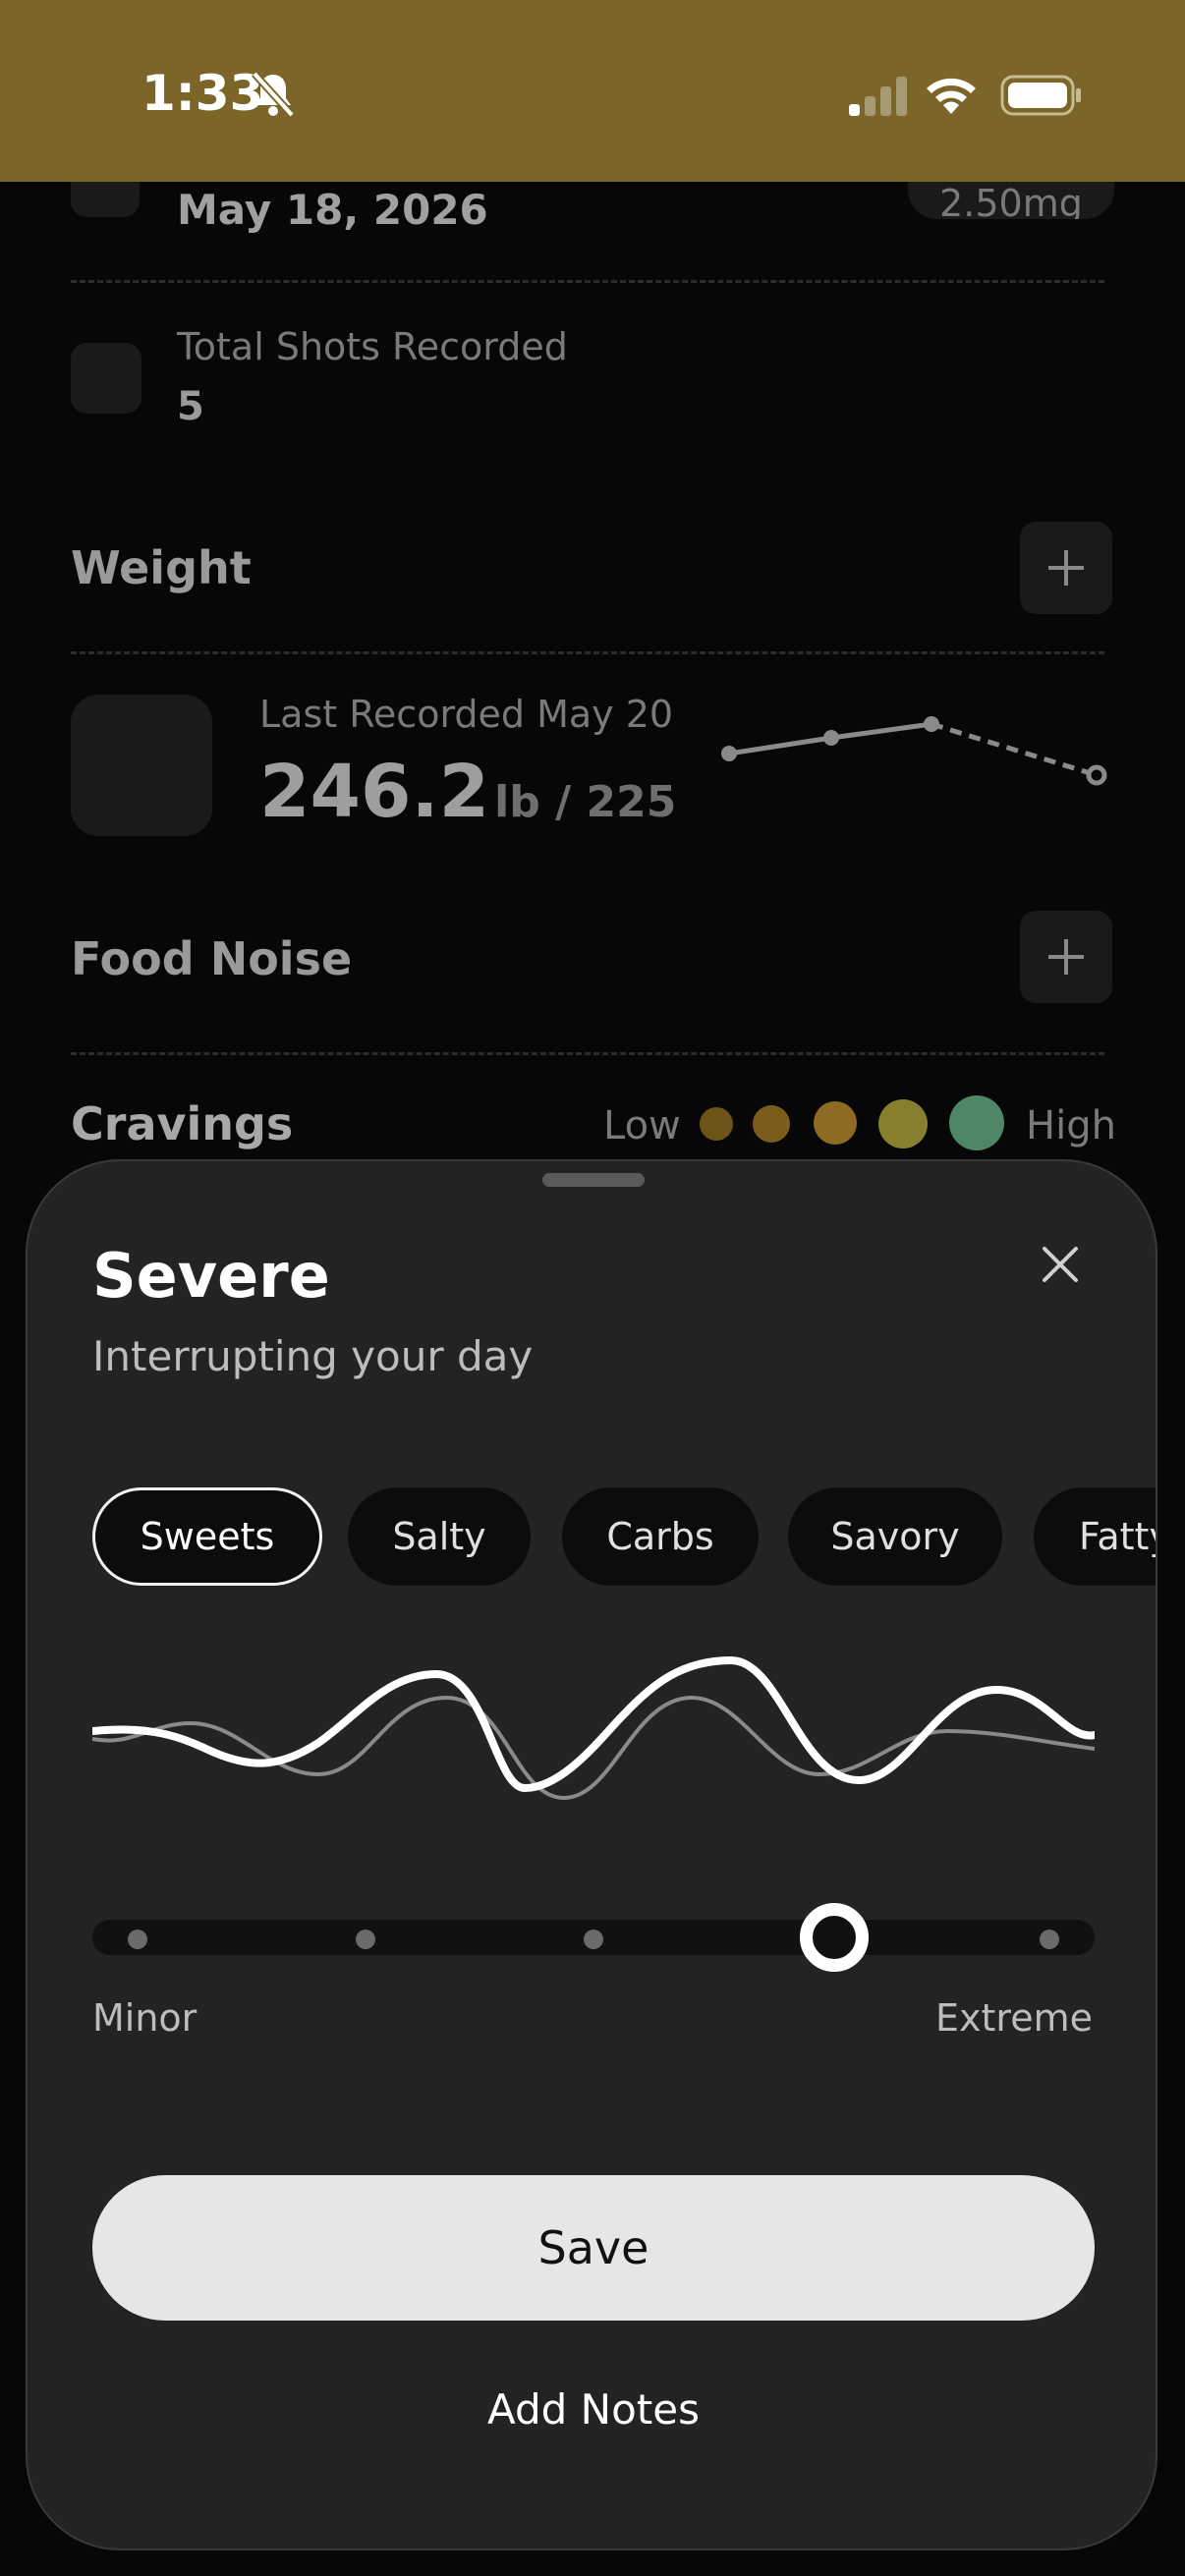  I want to click on wifi-icon, so click(952, 96).